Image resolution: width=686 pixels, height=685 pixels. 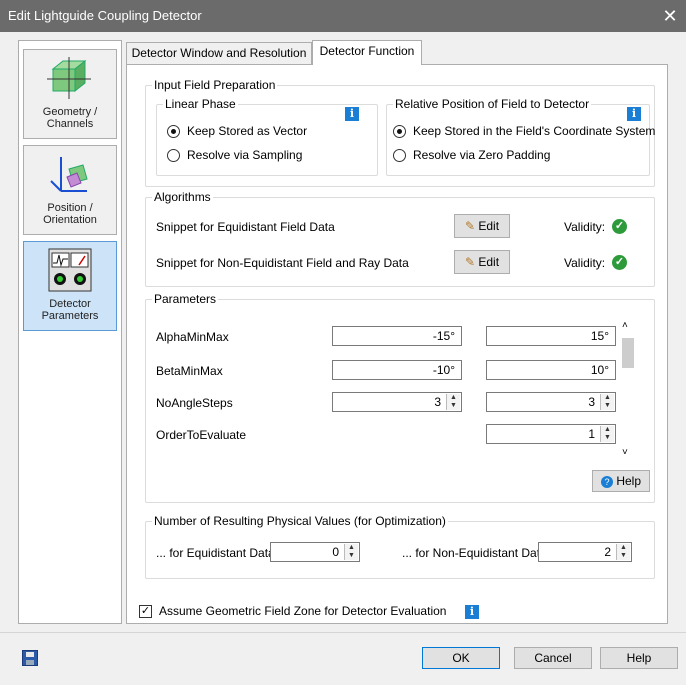 What do you see at coordinates (607, 552) in the screenshot?
I see `spinner-value: 2` at bounding box center [607, 552].